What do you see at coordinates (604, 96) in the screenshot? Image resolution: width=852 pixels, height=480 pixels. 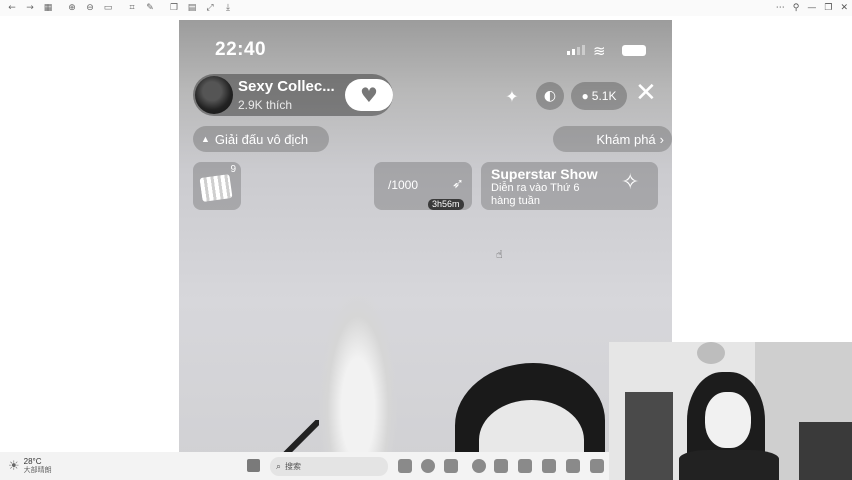 I see `viewer-count-text: 5.1K` at bounding box center [604, 96].